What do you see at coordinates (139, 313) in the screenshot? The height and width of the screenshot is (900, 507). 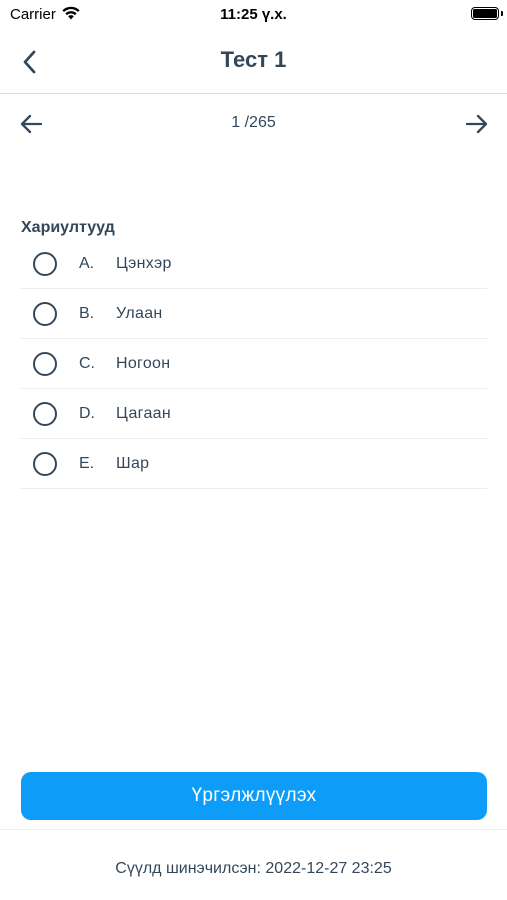 I see `answer-text: Улаан` at bounding box center [139, 313].